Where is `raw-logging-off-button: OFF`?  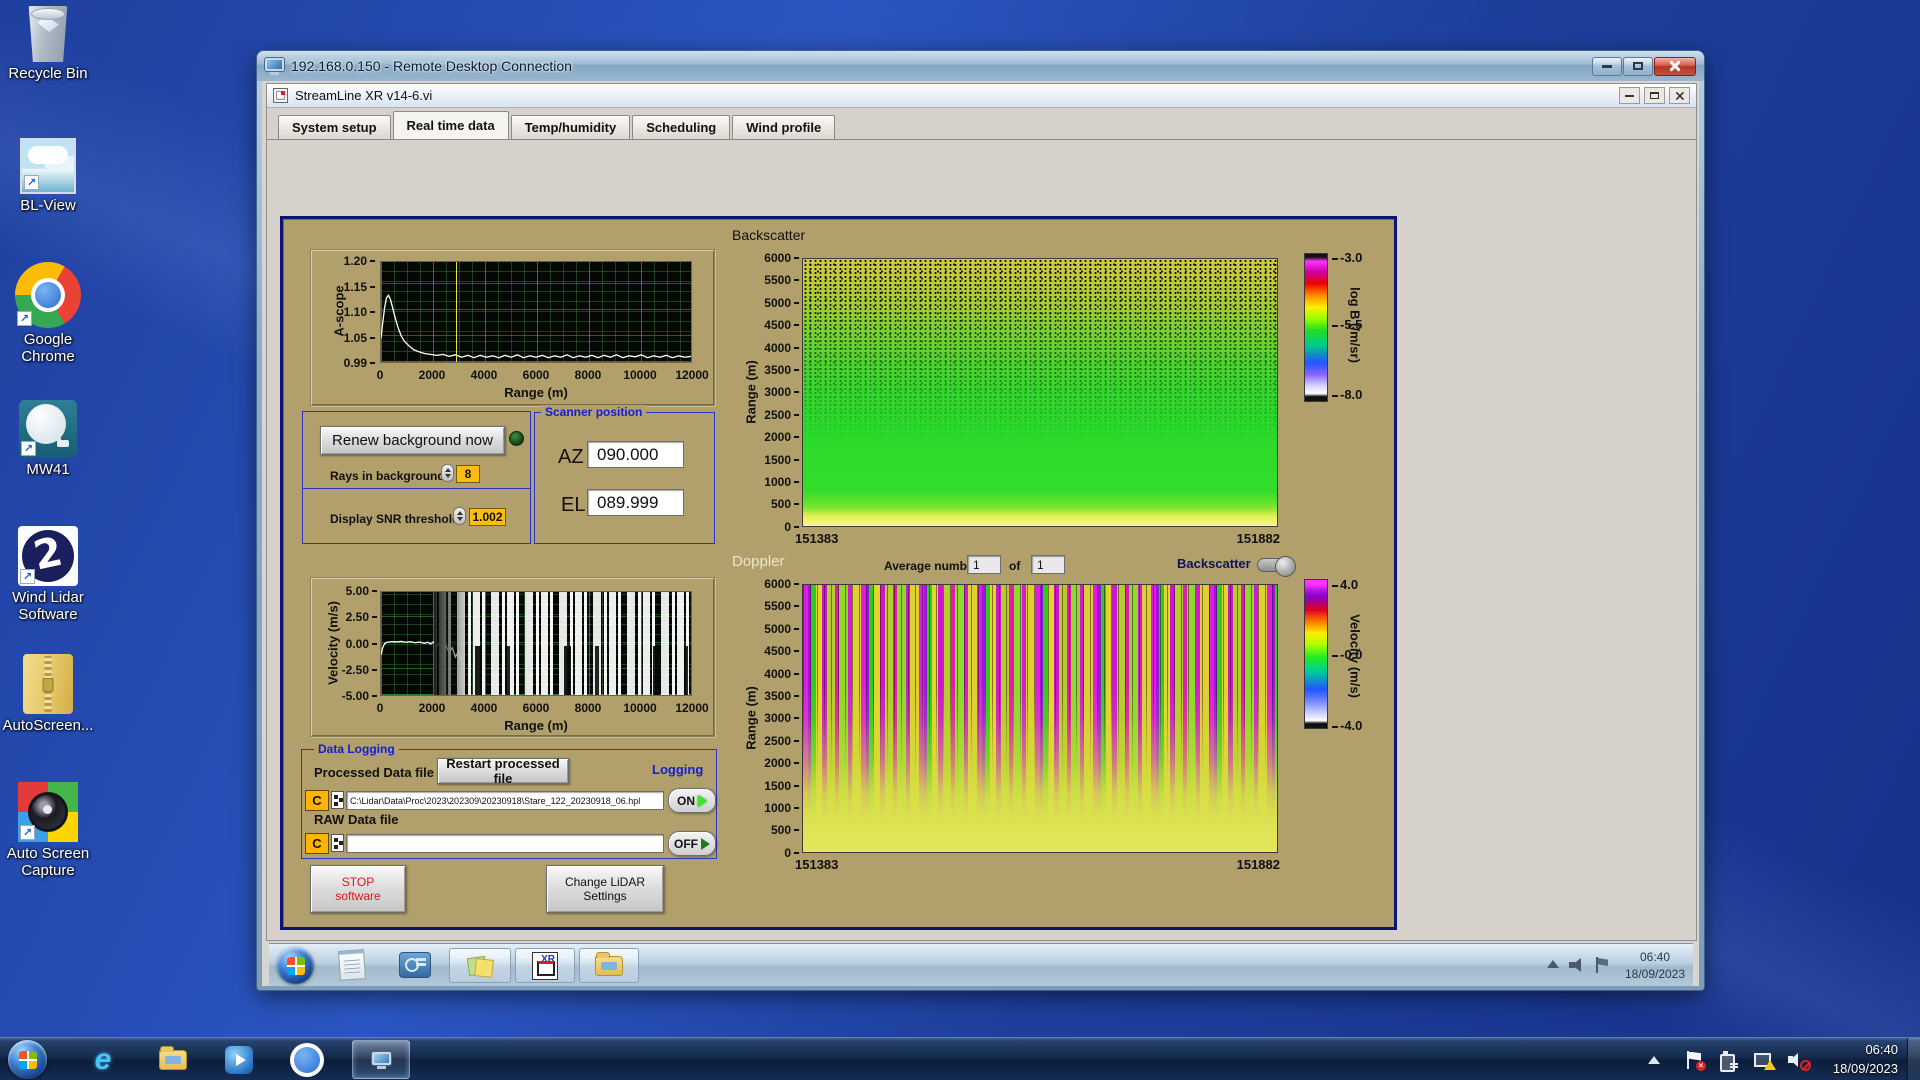
raw-logging-off-button: OFF is located at coordinates (692, 843).